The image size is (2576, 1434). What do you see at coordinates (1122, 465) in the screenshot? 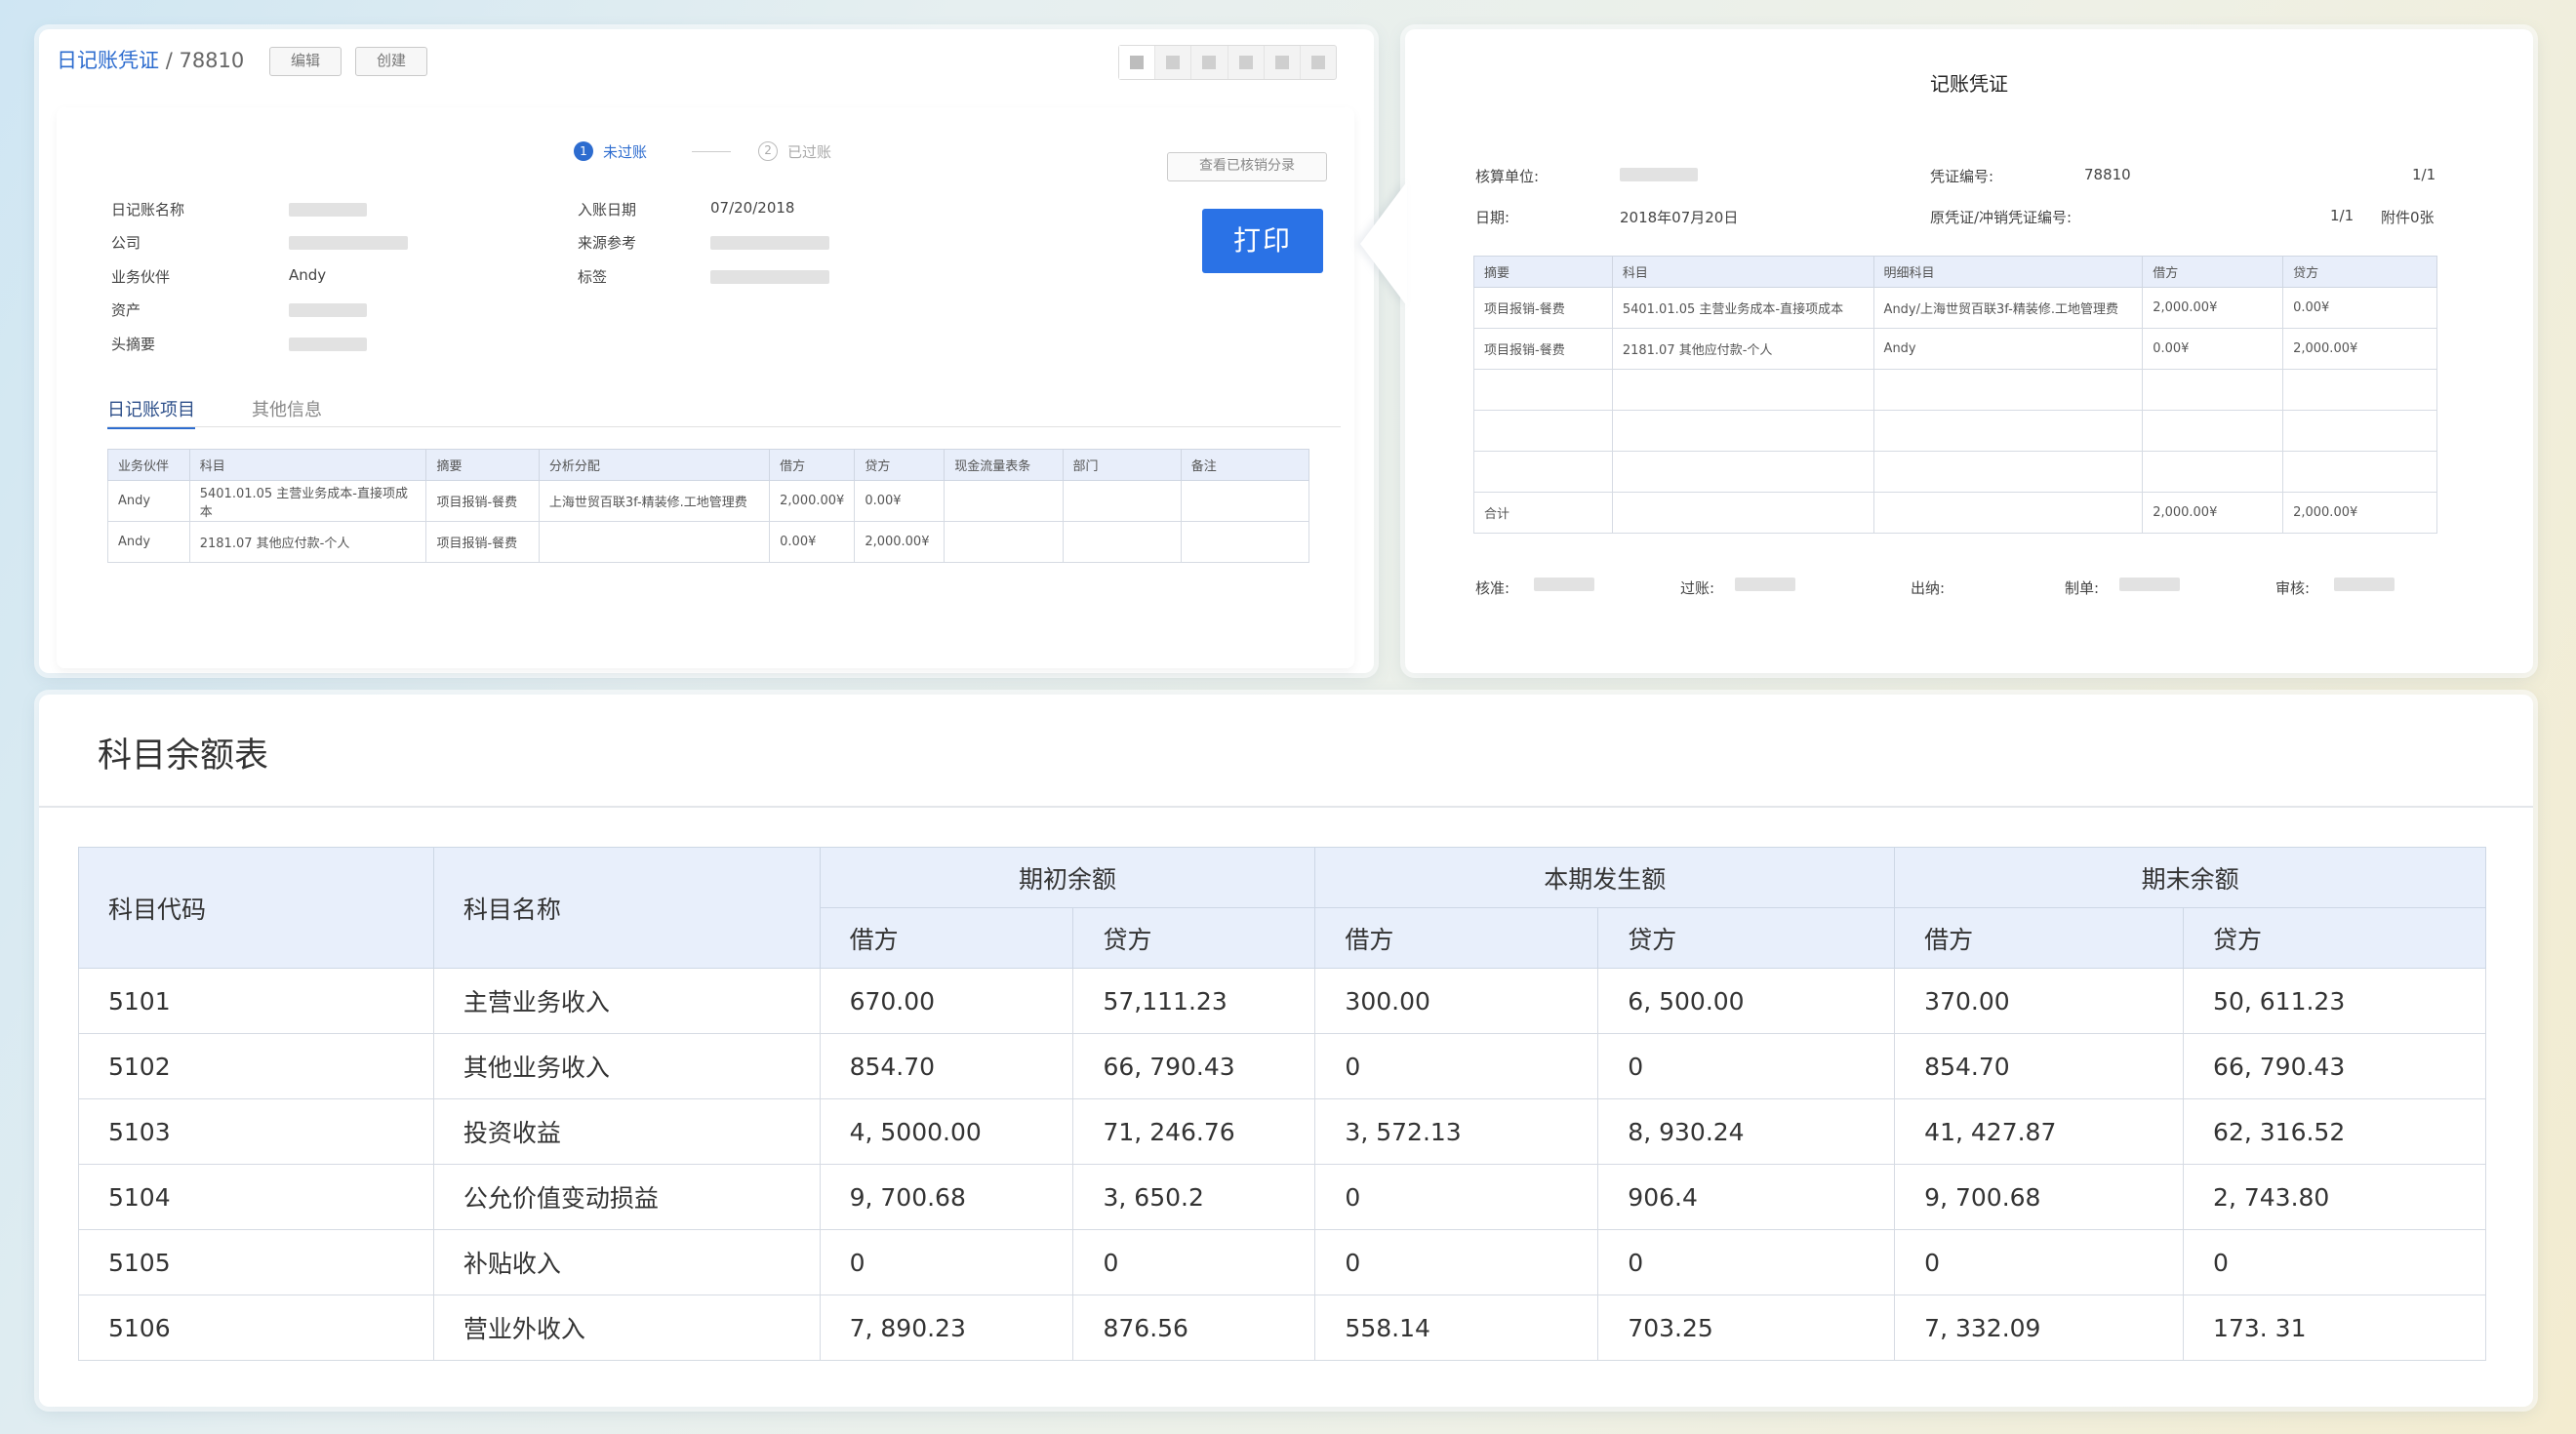
I see `column-header: 部门` at bounding box center [1122, 465].